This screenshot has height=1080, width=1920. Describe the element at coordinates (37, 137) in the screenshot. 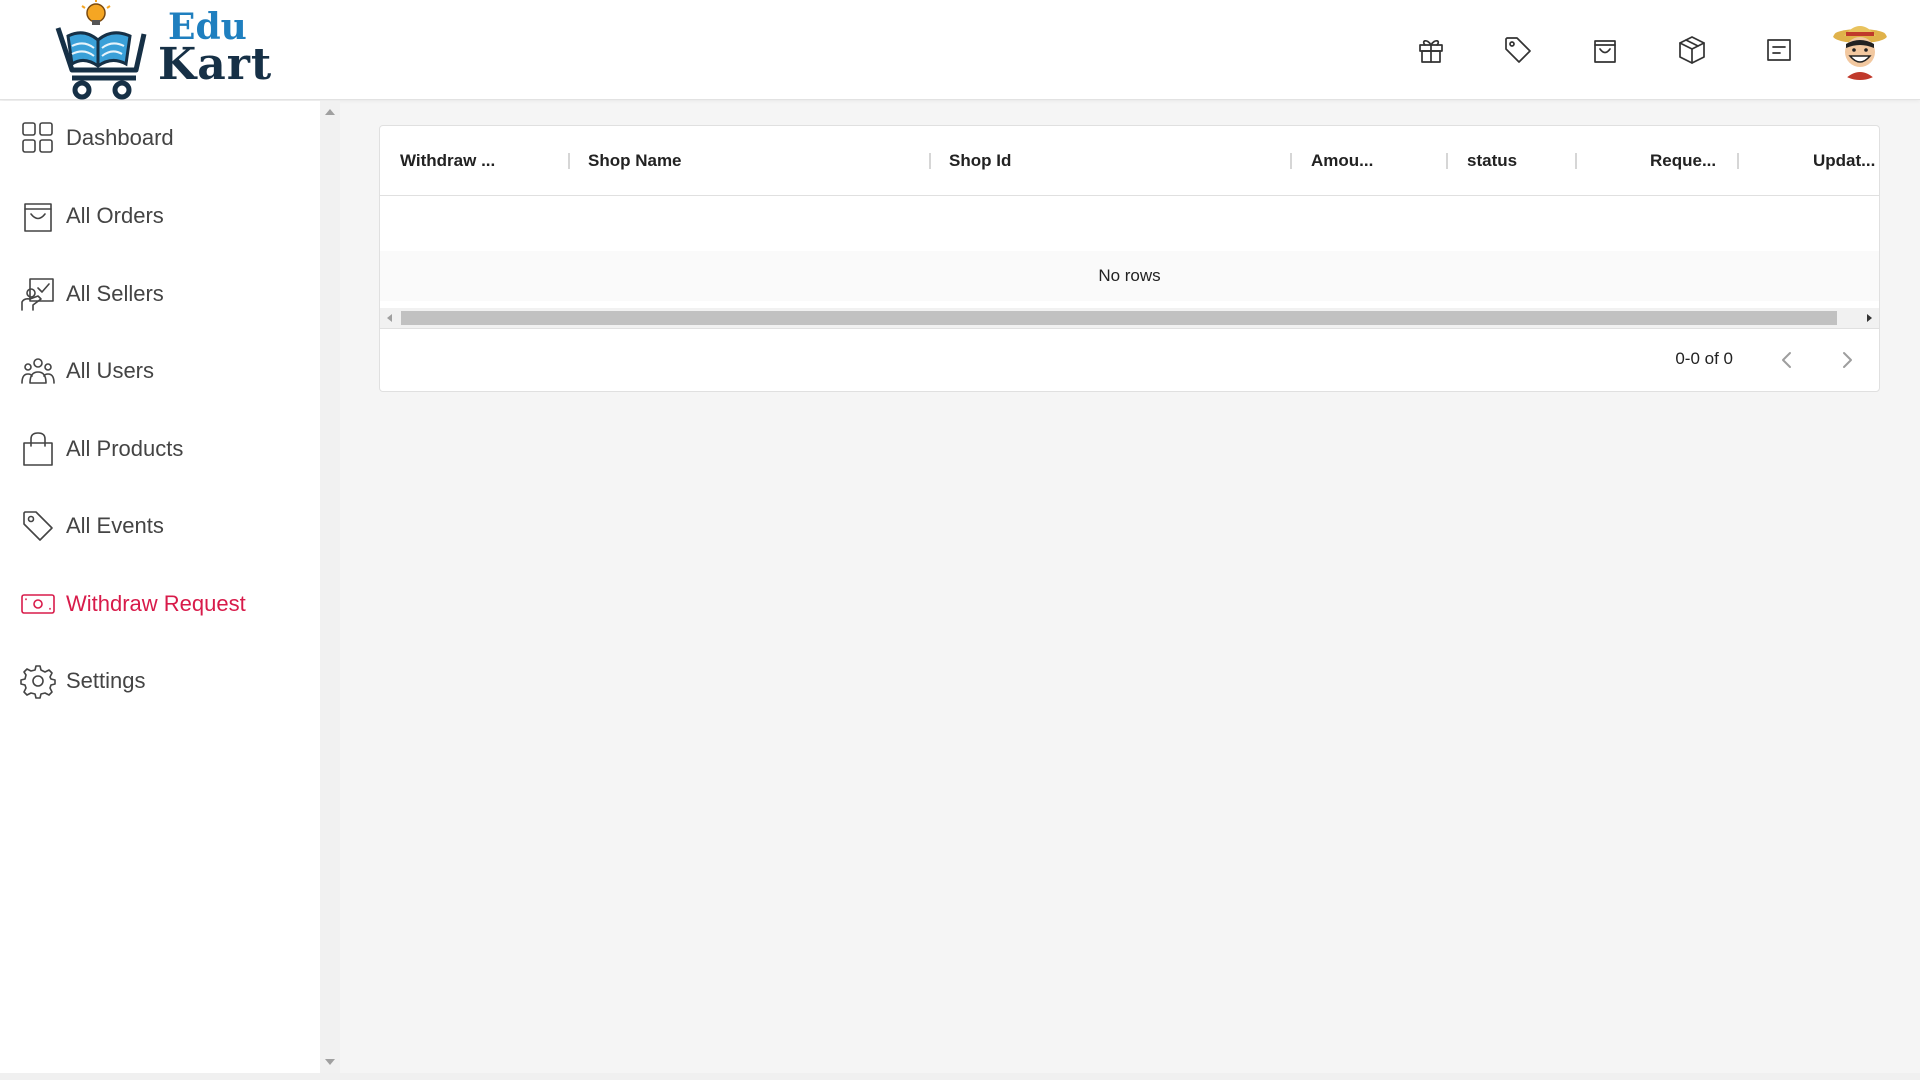

I see `dashboard-grid-icon` at that location.